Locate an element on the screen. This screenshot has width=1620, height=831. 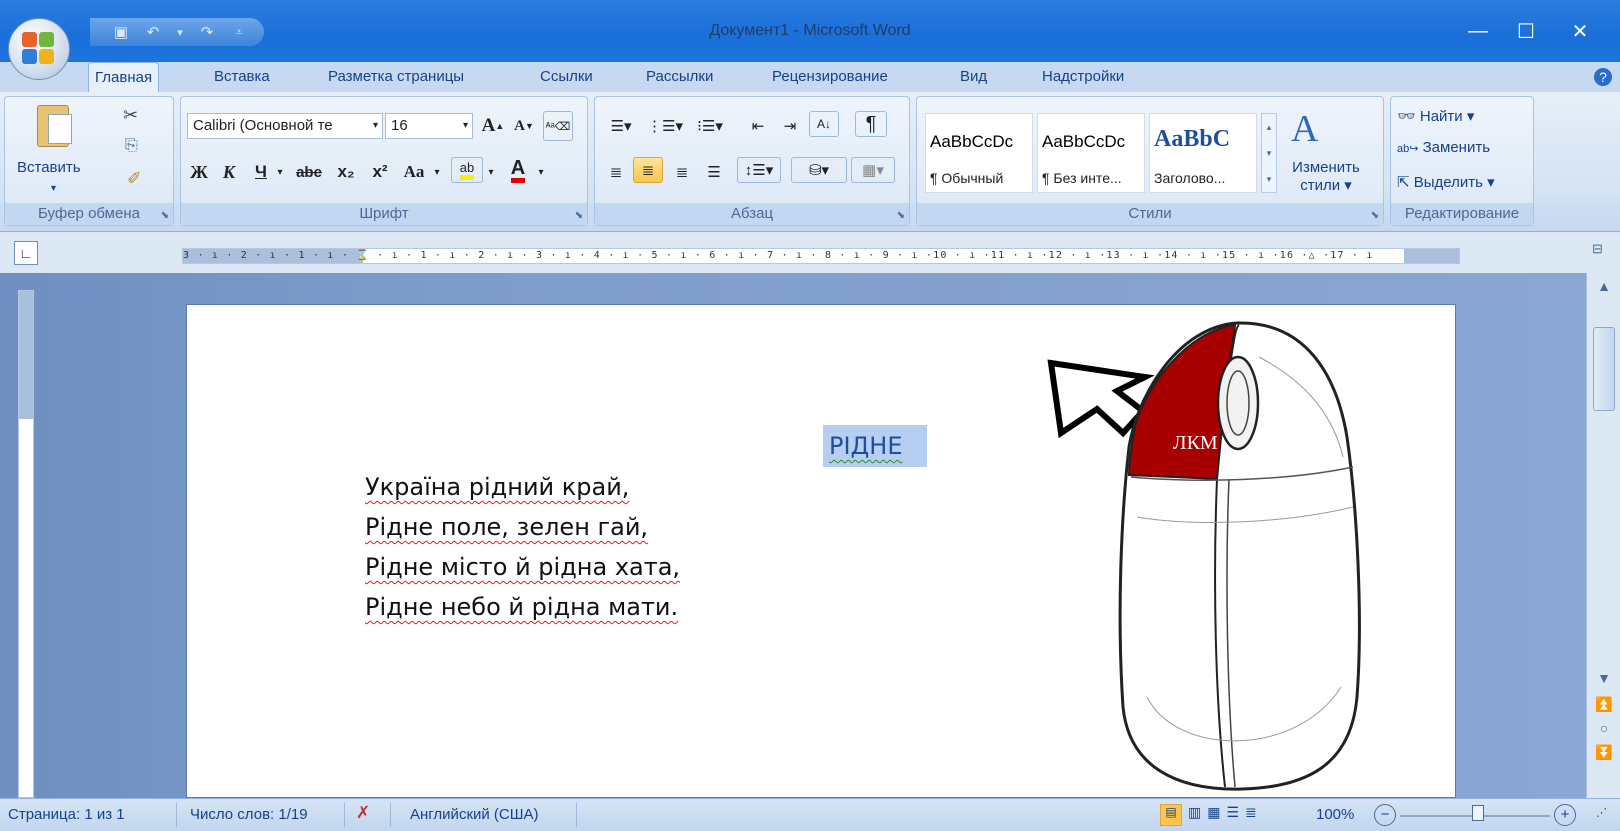
tab-page-layout: Разметка страницы is located at coordinates (396, 77).